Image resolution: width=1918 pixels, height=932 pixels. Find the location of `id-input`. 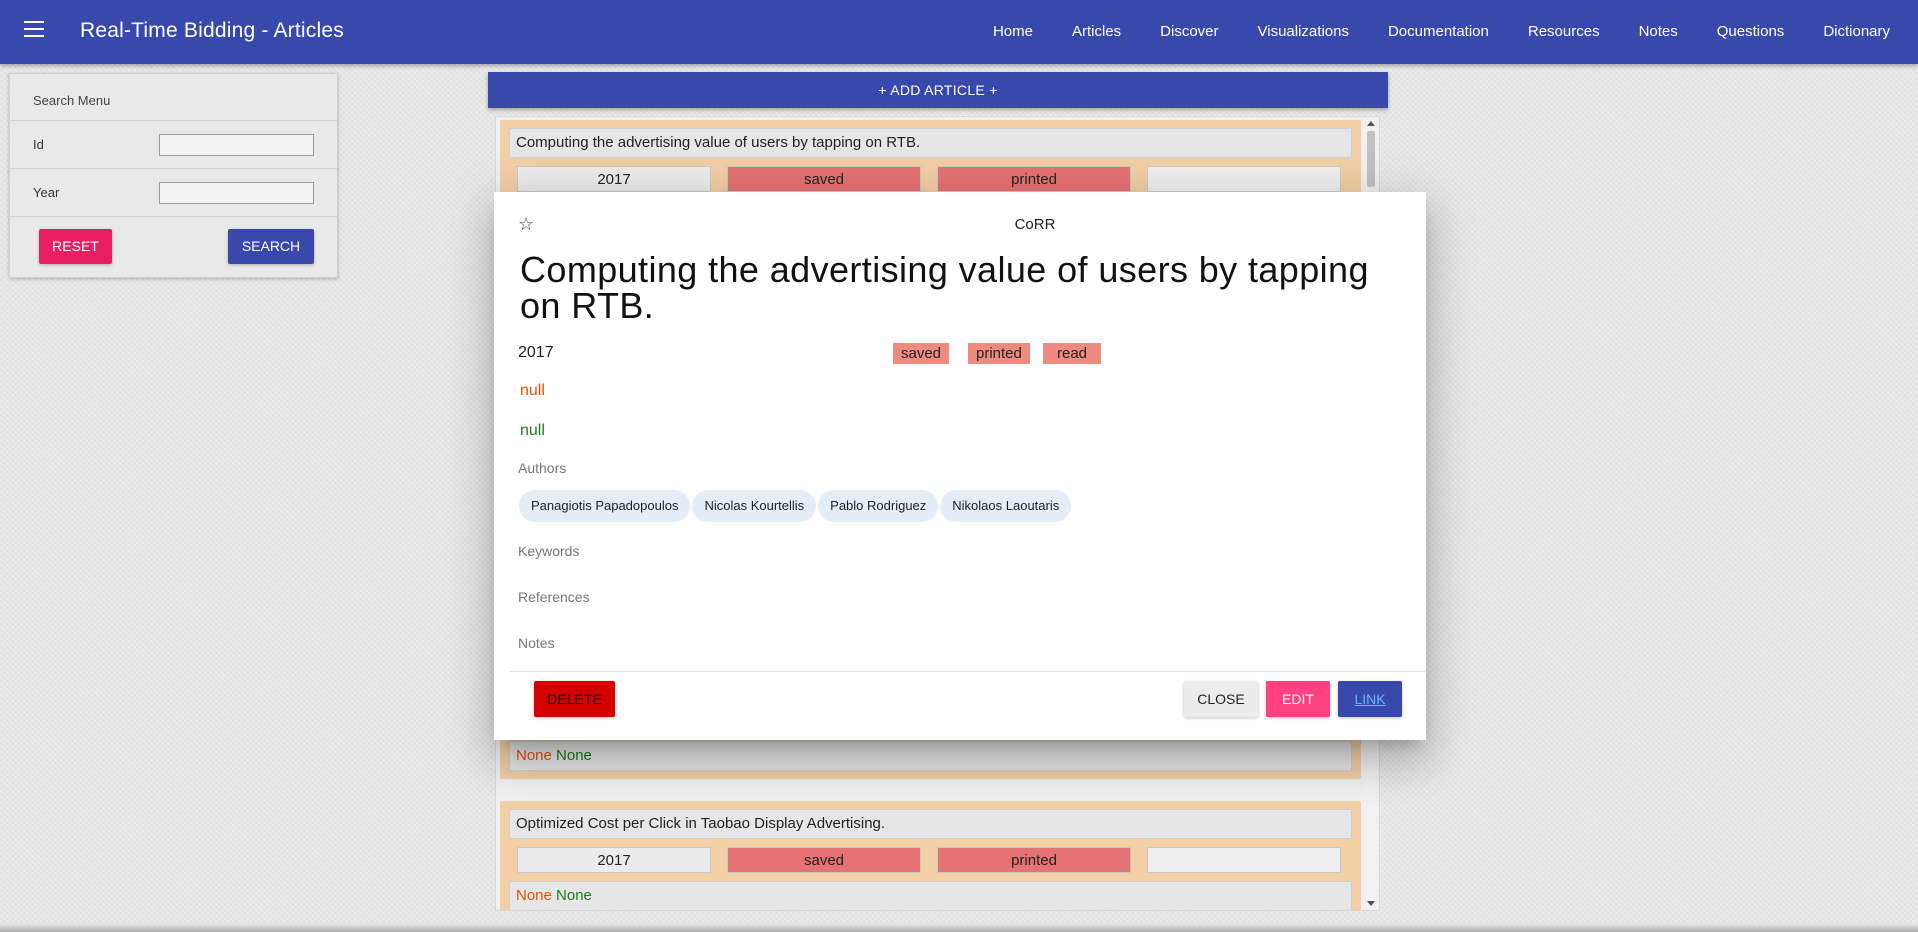

id-input is located at coordinates (236, 145).